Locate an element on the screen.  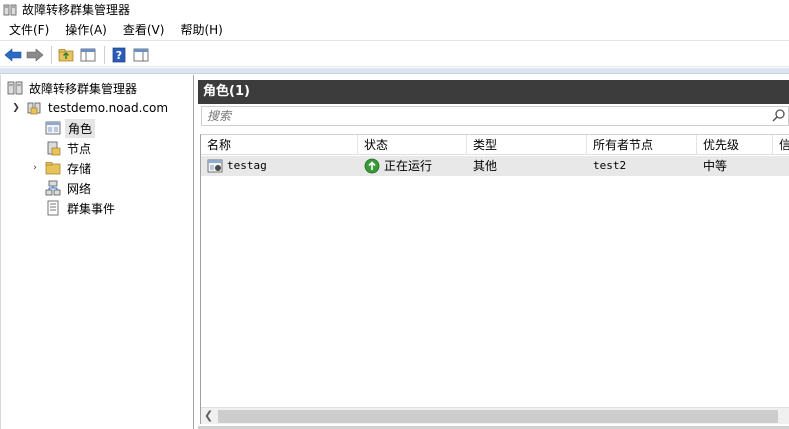
help-button: ? is located at coordinates (119, 55).